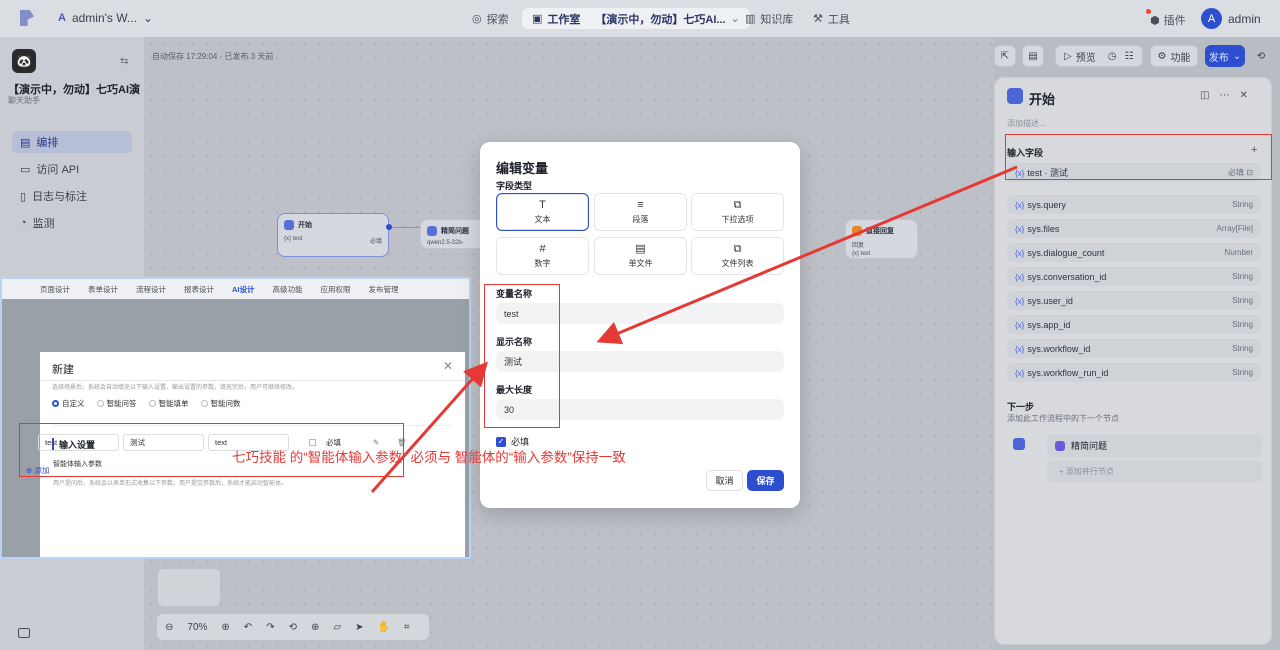 This screenshot has height=650, width=1280. I want to click on node-line: 回复, so click(858, 246).